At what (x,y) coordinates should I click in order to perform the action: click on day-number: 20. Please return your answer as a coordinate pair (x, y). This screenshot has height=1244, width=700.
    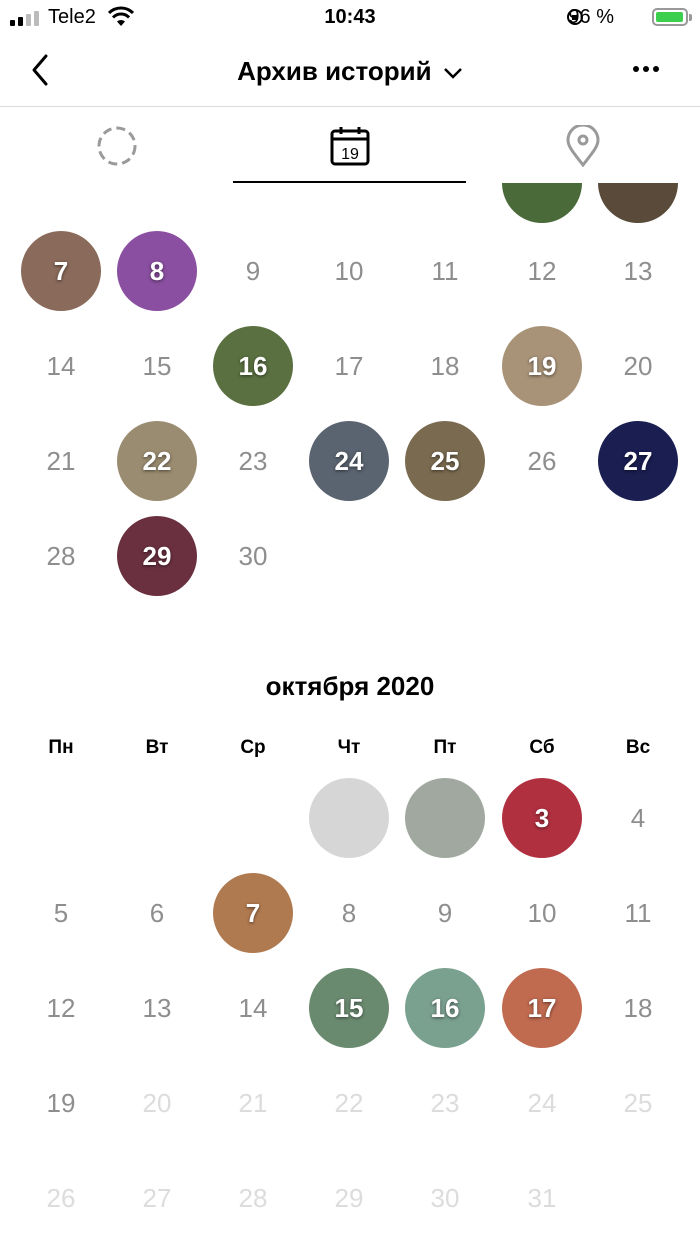
    Looking at the image, I should click on (638, 365).